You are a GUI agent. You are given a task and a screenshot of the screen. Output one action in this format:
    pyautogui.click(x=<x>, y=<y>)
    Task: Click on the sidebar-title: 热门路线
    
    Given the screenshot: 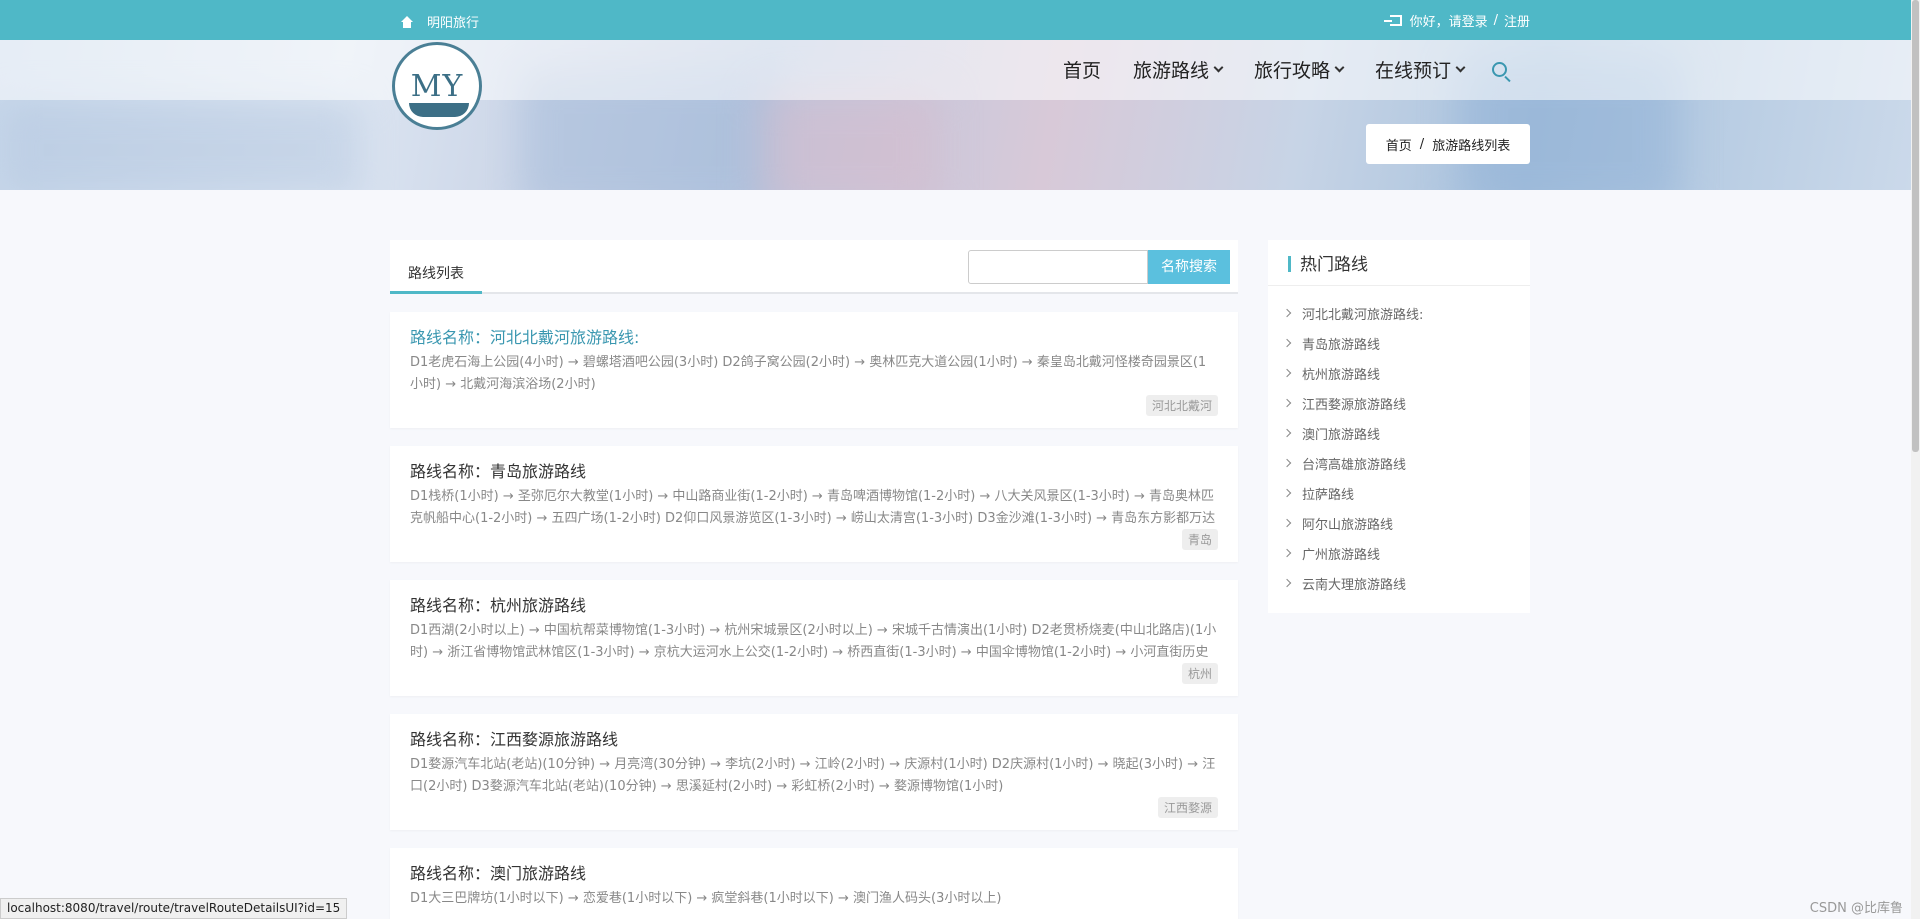 What is the action you would take?
    pyautogui.click(x=1334, y=265)
    